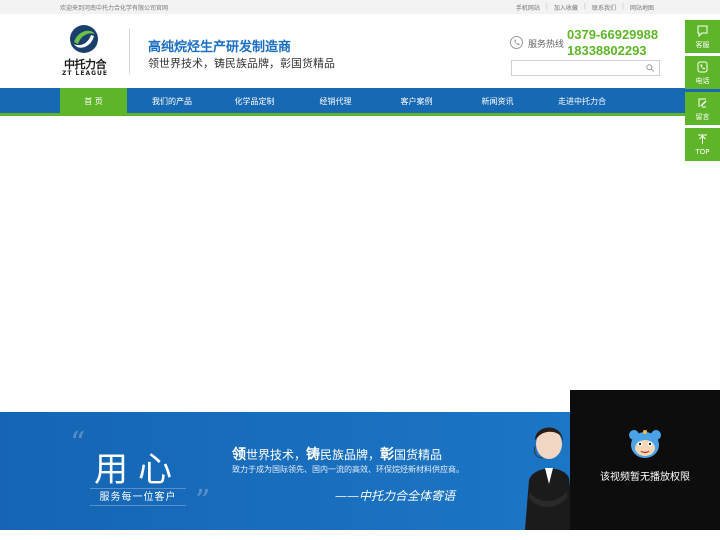 The height and width of the screenshot is (540, 720). I want to click on service-button: 客服, so click(702, 36).